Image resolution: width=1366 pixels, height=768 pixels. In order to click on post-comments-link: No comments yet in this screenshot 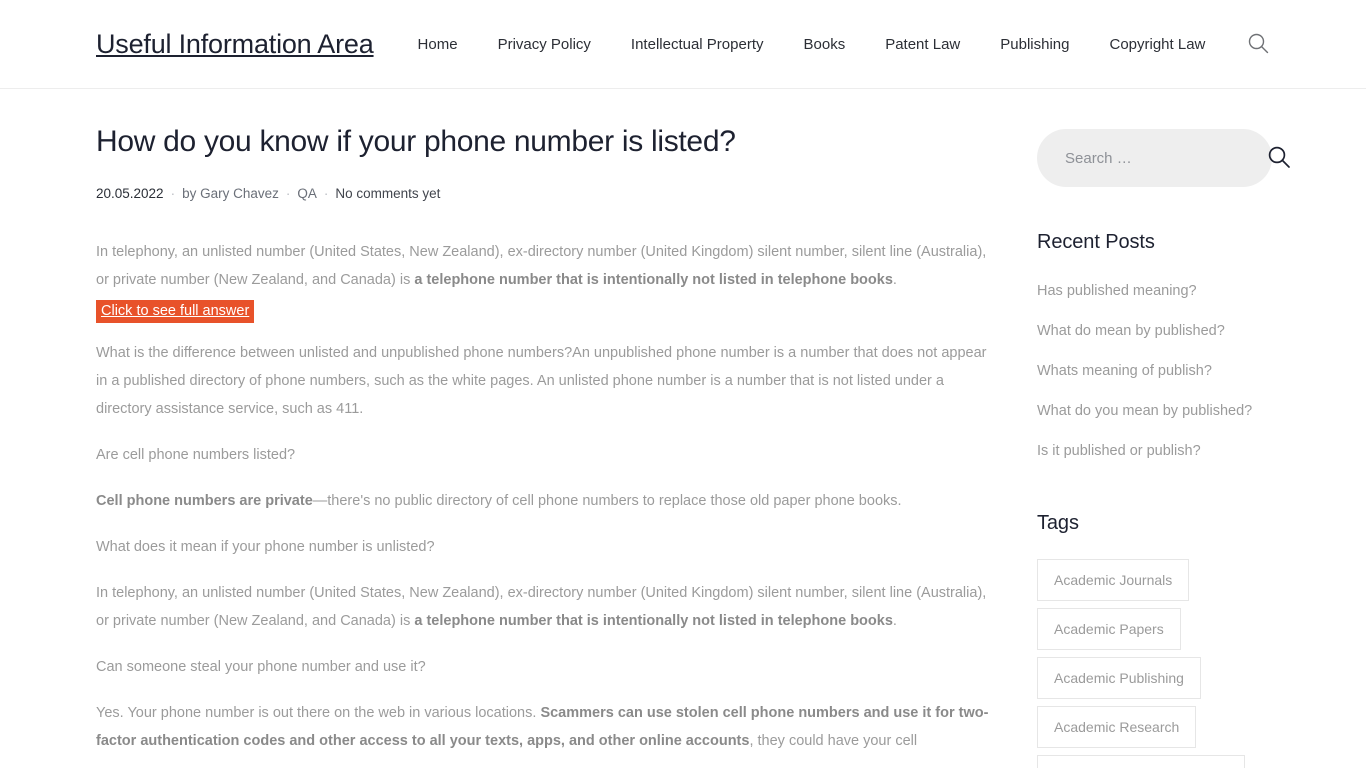, I will do `click(387, 193)`.